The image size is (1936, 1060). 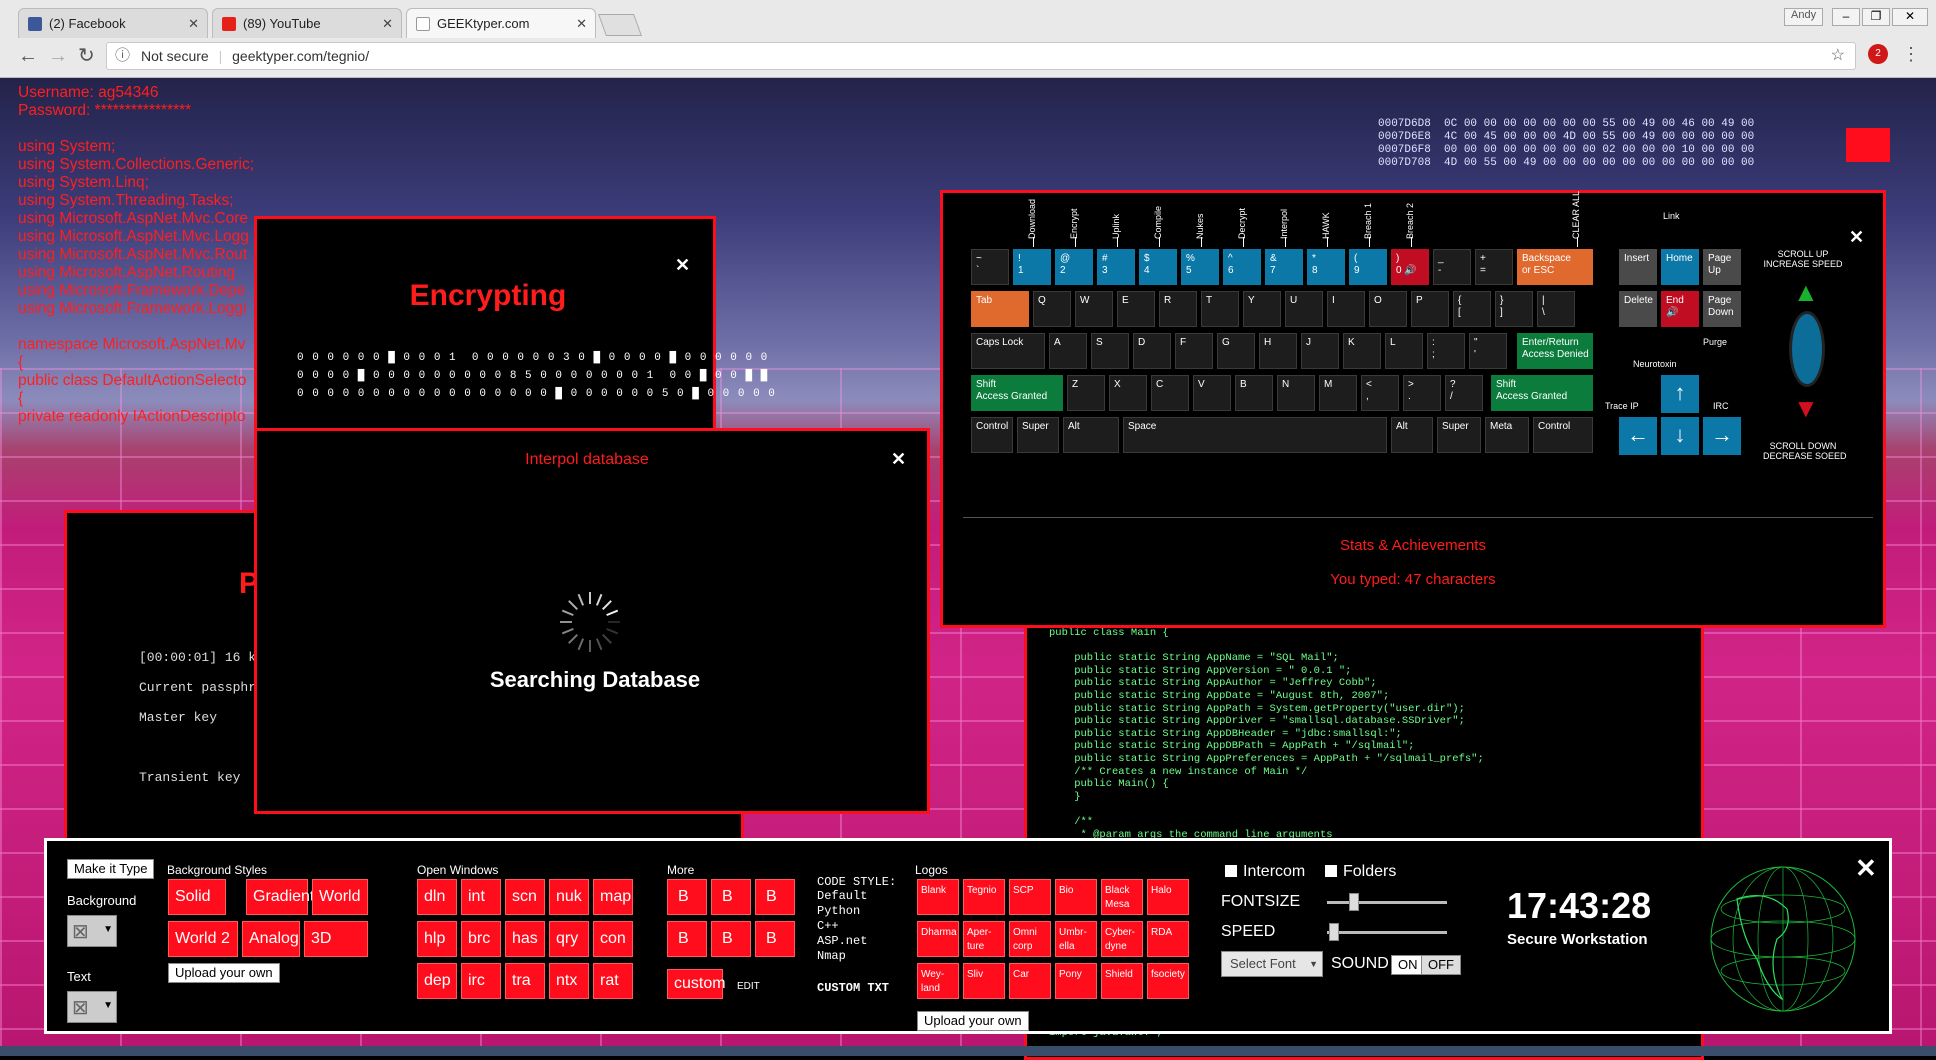 I want to click on key: " ', so click(x=1488, y=351).